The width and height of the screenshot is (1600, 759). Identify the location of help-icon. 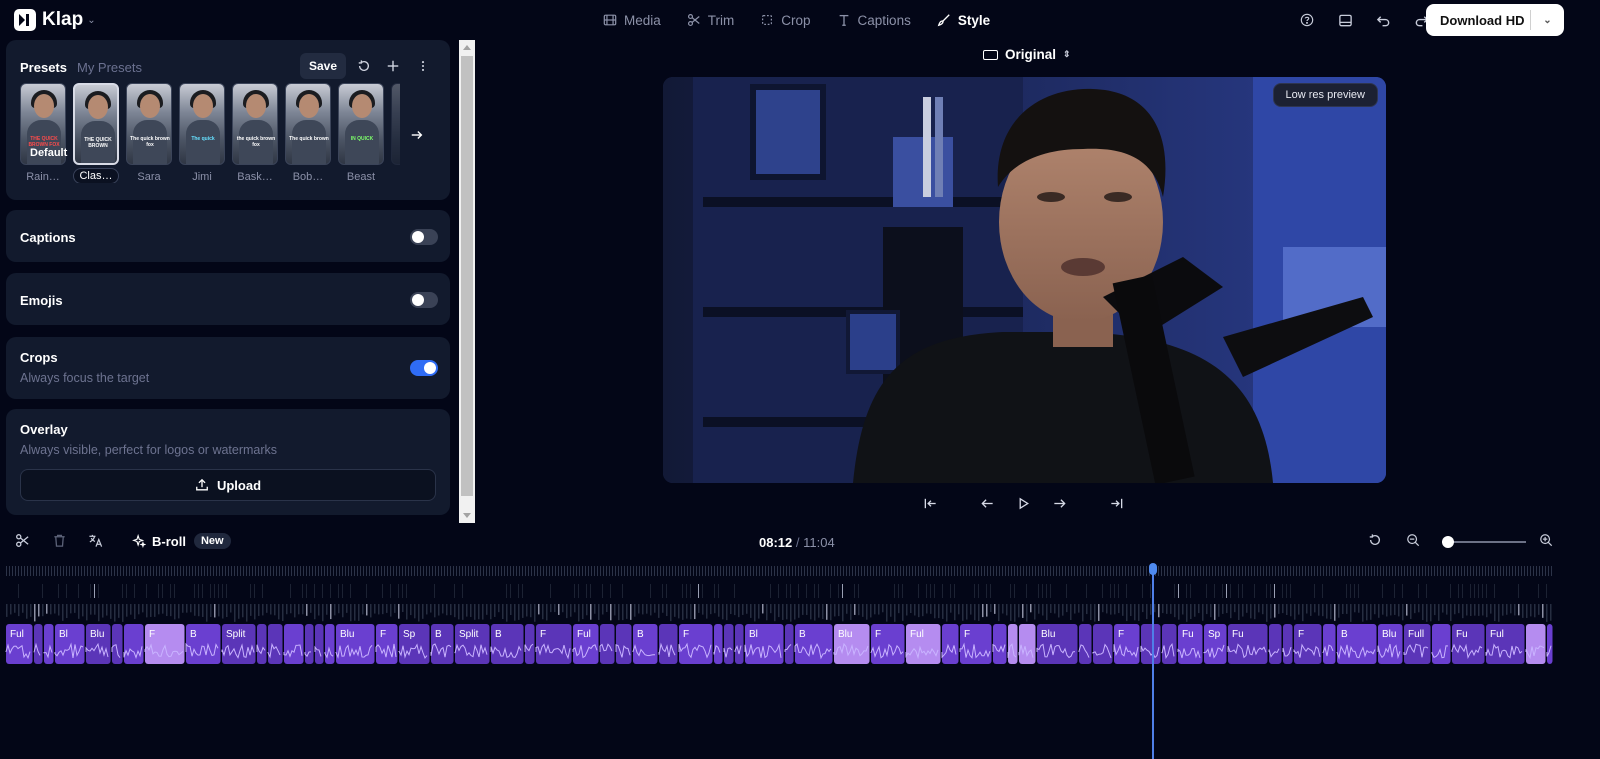
(1307, 20).